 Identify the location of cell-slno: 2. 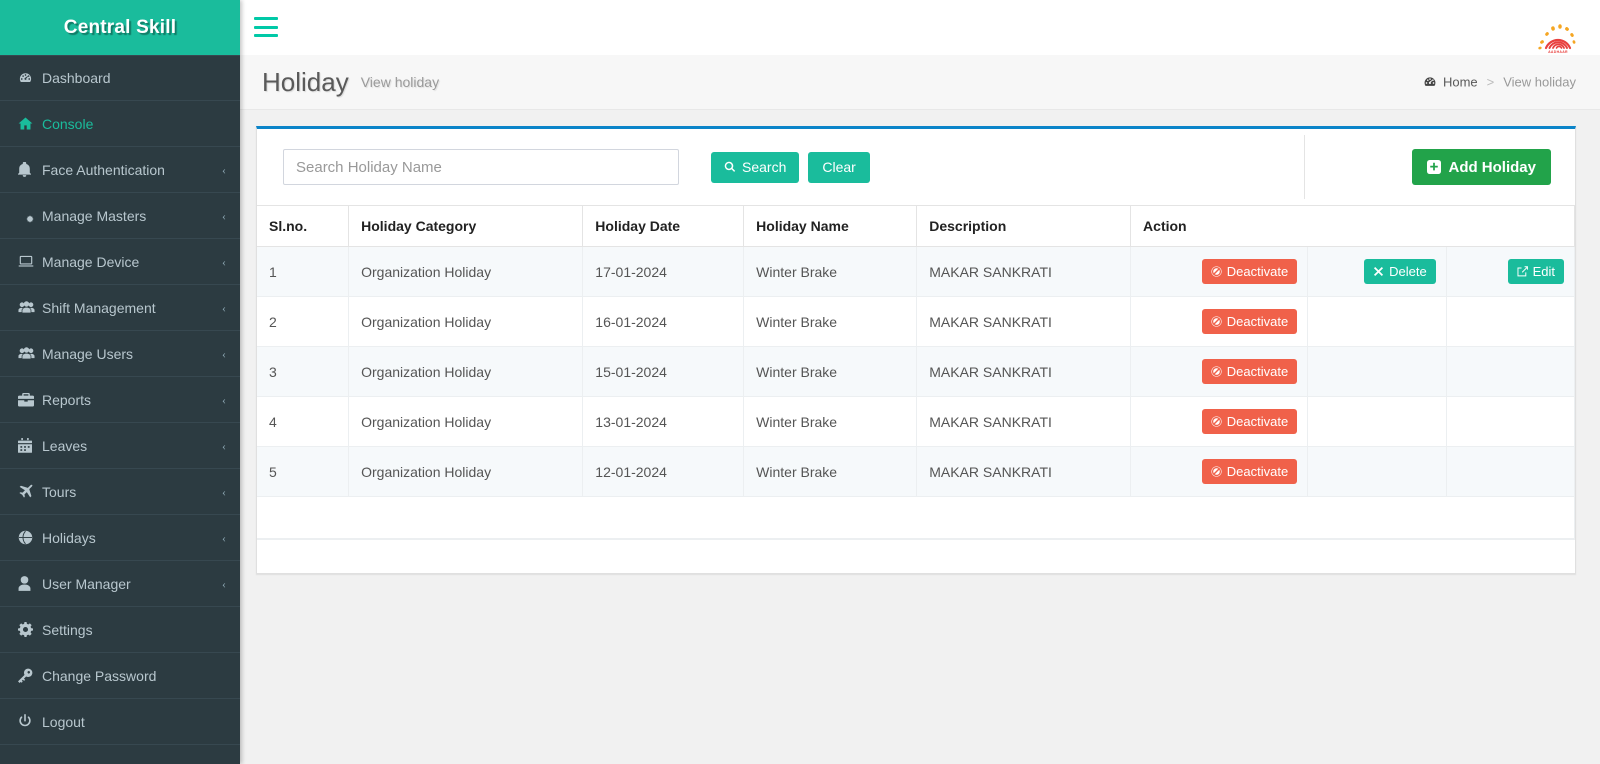
(303, 321).